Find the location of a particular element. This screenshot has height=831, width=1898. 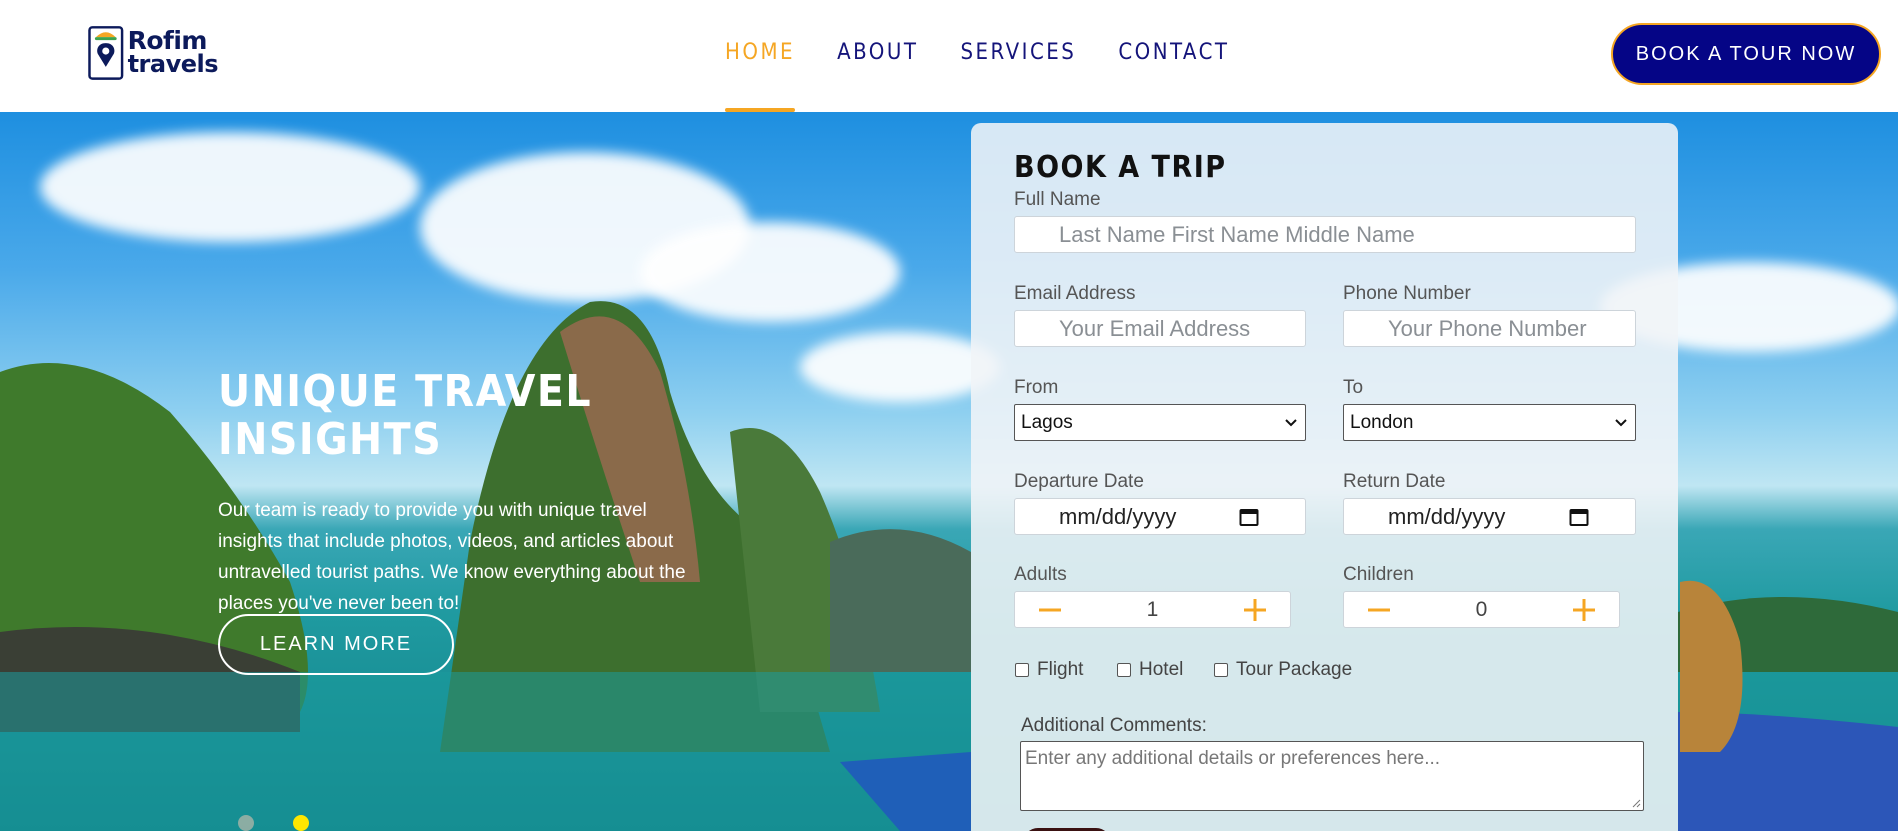

adults-stepper: 1 is located at coordinates (1152, 609).